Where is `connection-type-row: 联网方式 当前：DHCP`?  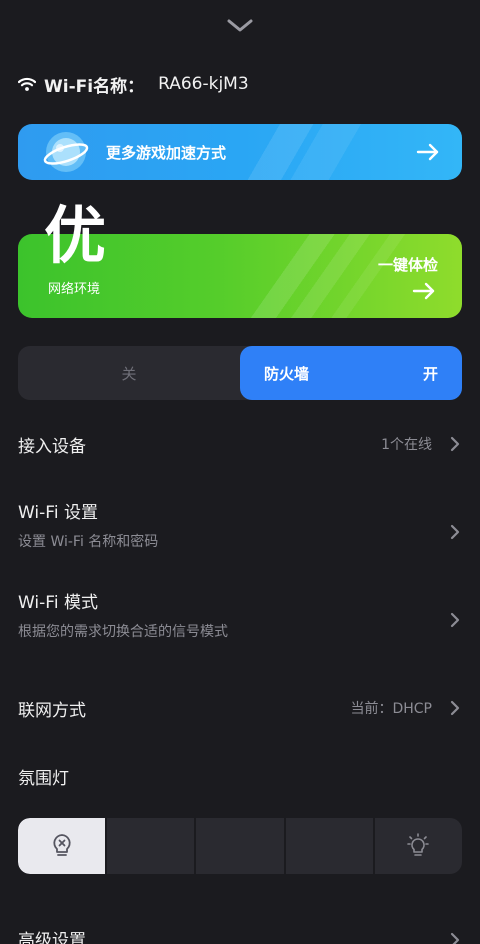
connection-type-row: 联网方式 当前：DHCP is located at coordinates (240, 708).